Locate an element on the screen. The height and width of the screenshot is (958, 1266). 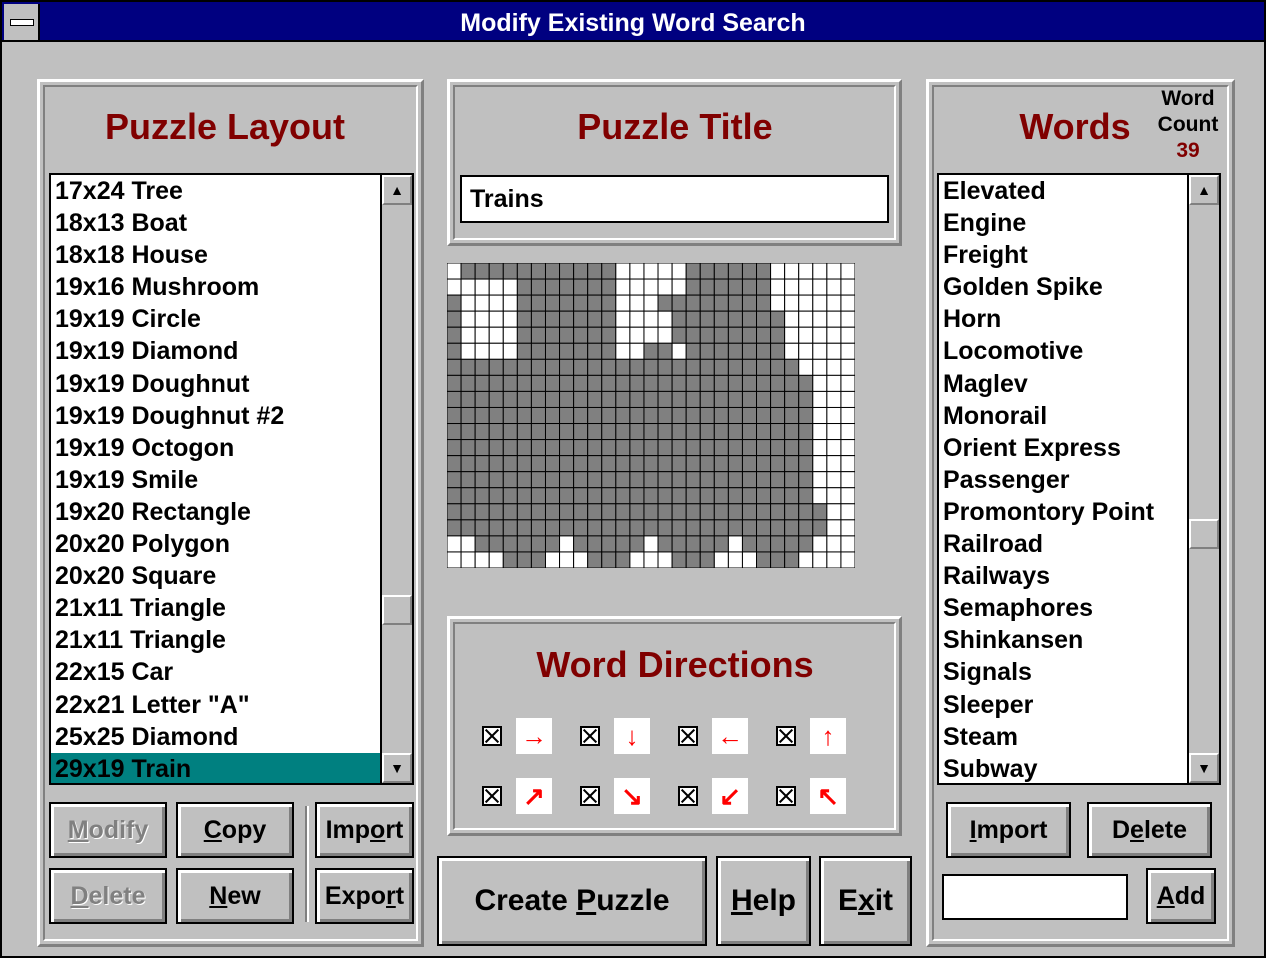
word-item: Signals is located at coordinates (1079, 672).